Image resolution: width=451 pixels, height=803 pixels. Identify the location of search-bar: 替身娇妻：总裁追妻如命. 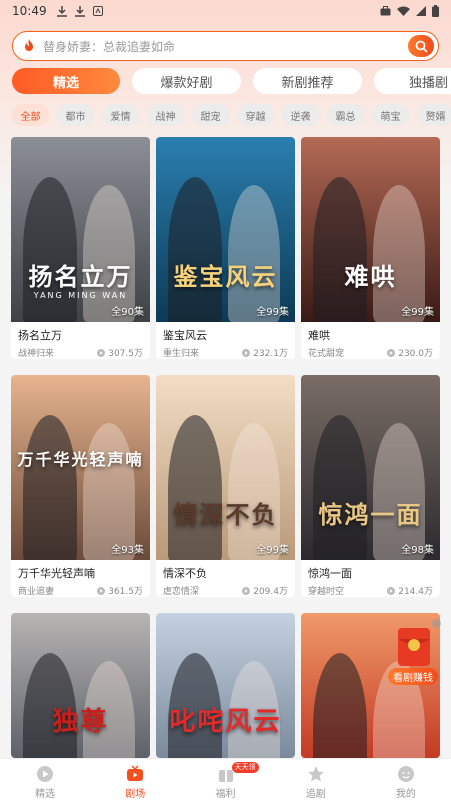
(225, 46).